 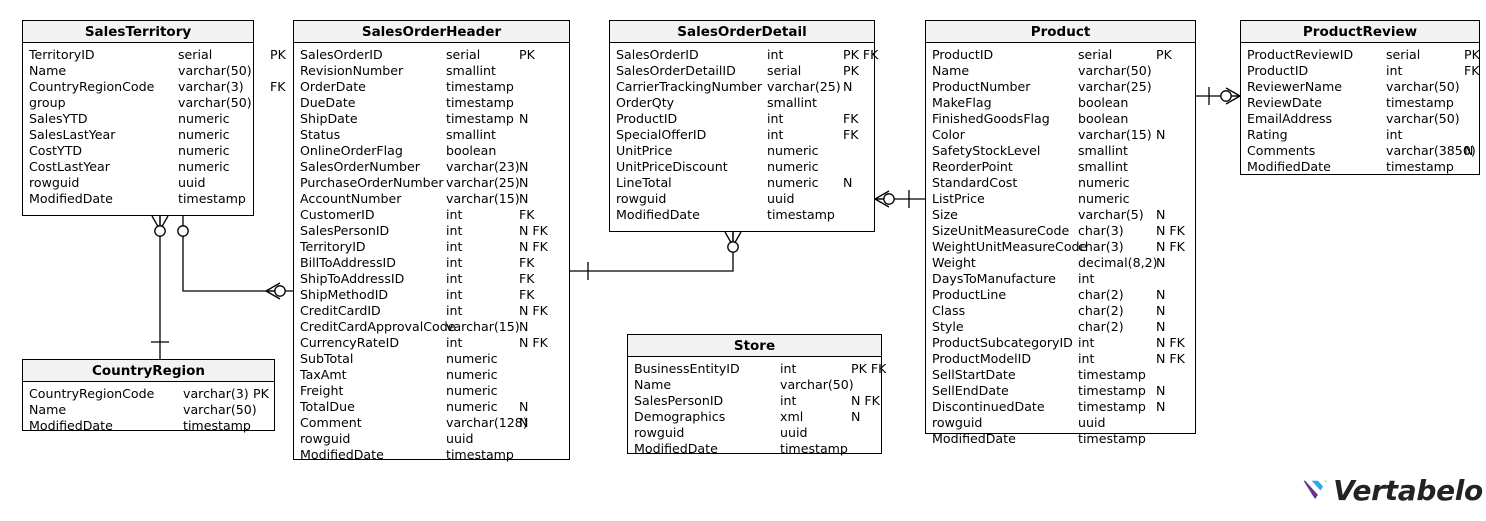 What do you see at coordinates (742, 167) in the screenshot?
I see `attribute-row: UnitPriceDiscount numeric` at bounding box center [742, 167].